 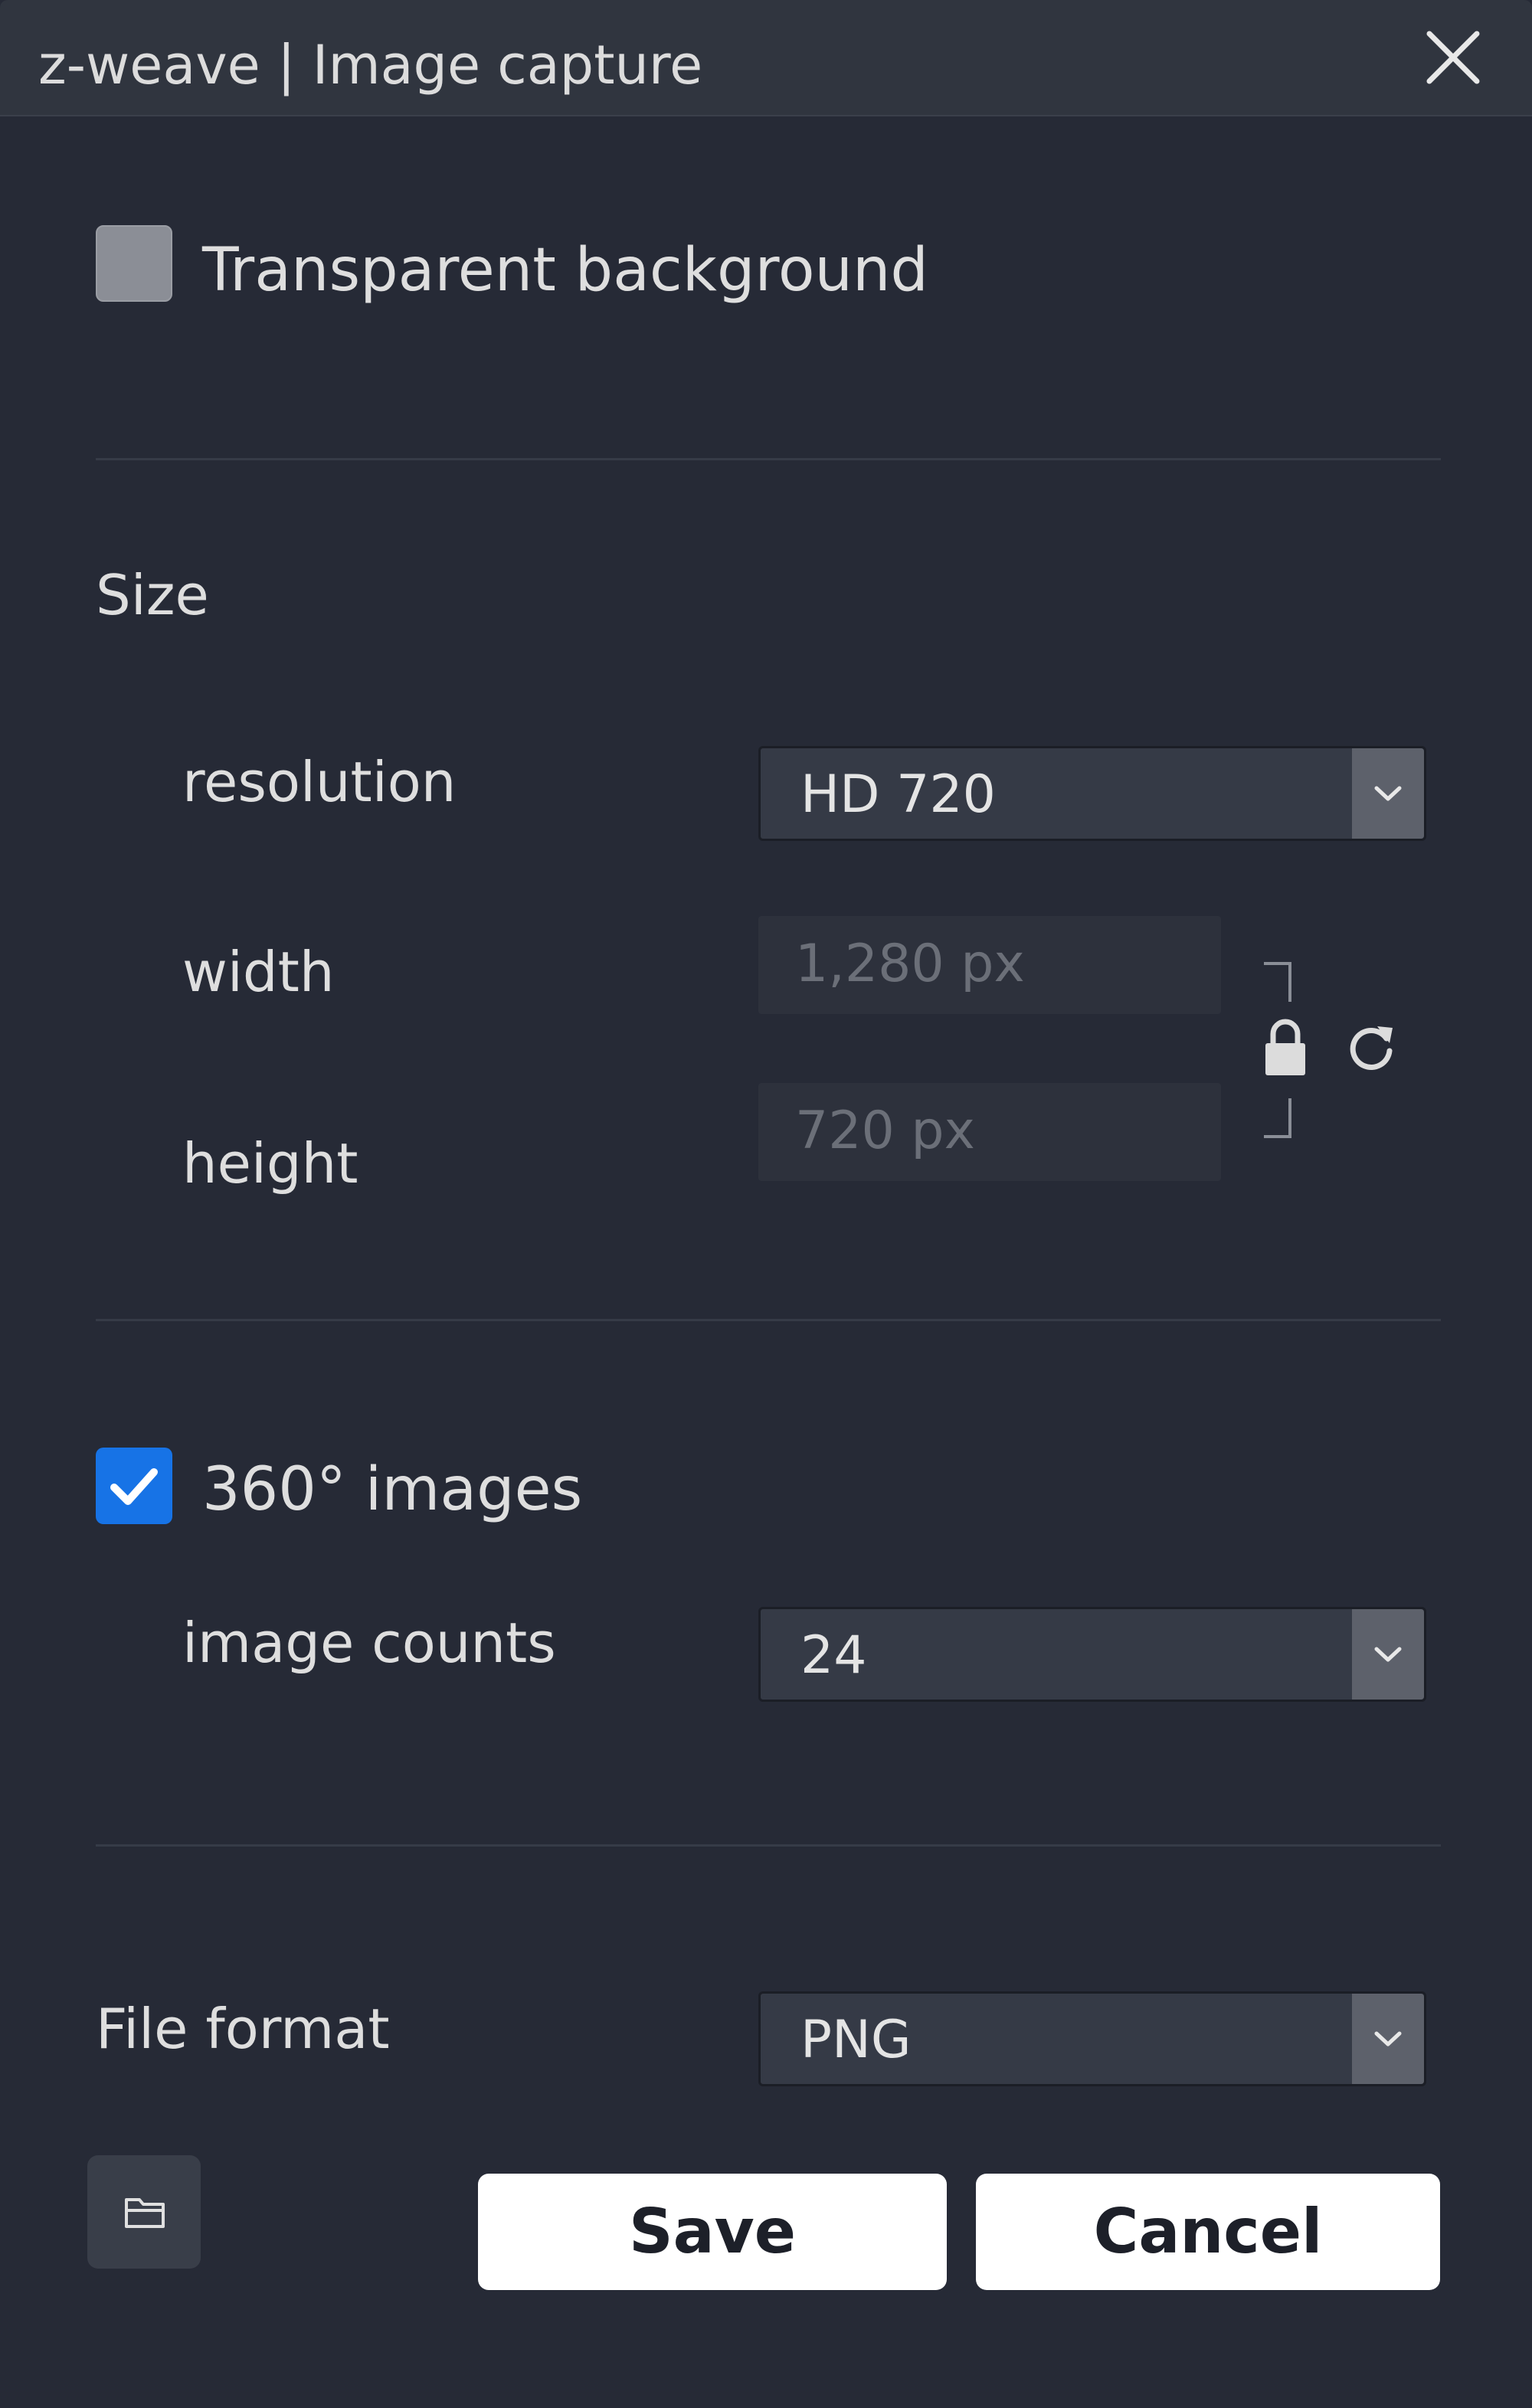 What do you see at coordinates (898, 794) in the screenshot?
I see `resolution-value: HD 720` at bounding box center [898, 794].